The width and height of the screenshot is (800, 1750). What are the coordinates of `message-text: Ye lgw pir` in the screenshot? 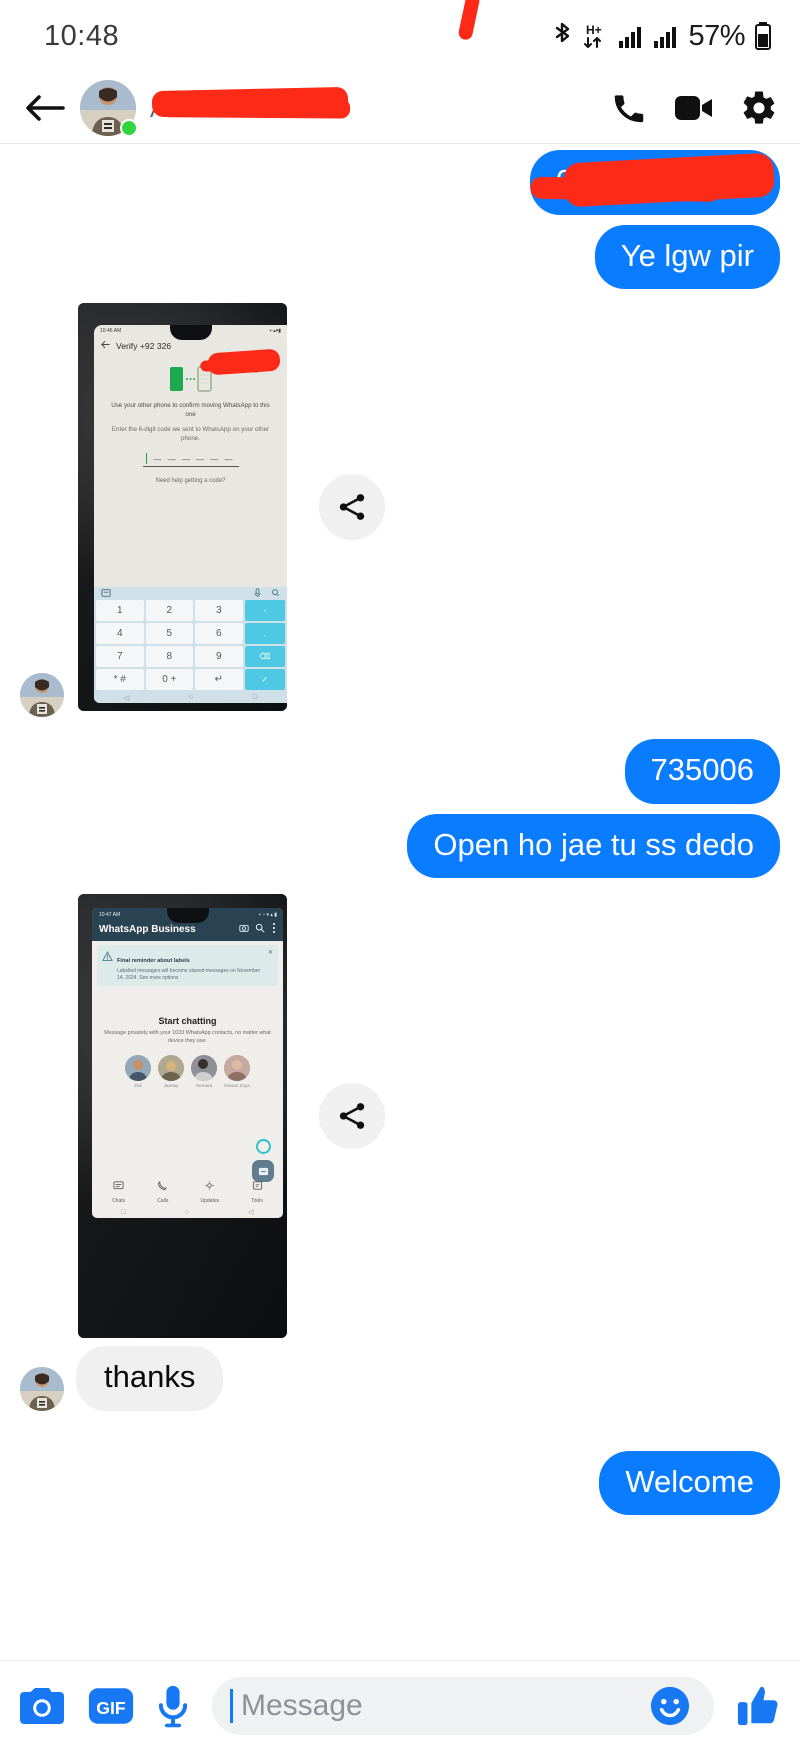 It's located at (687, 255).